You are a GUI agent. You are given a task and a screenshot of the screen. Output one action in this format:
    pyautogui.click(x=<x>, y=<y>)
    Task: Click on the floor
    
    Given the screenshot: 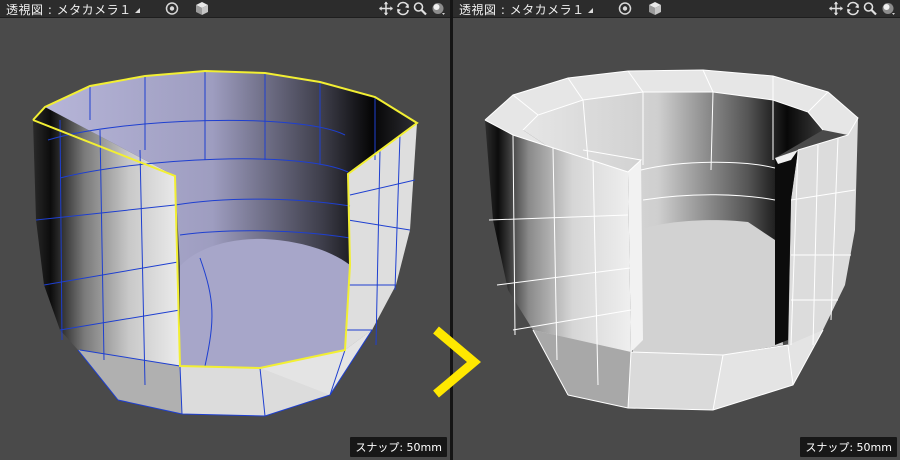 What is the action you would take?
    pyautogui.click(x=708, y=287)
    